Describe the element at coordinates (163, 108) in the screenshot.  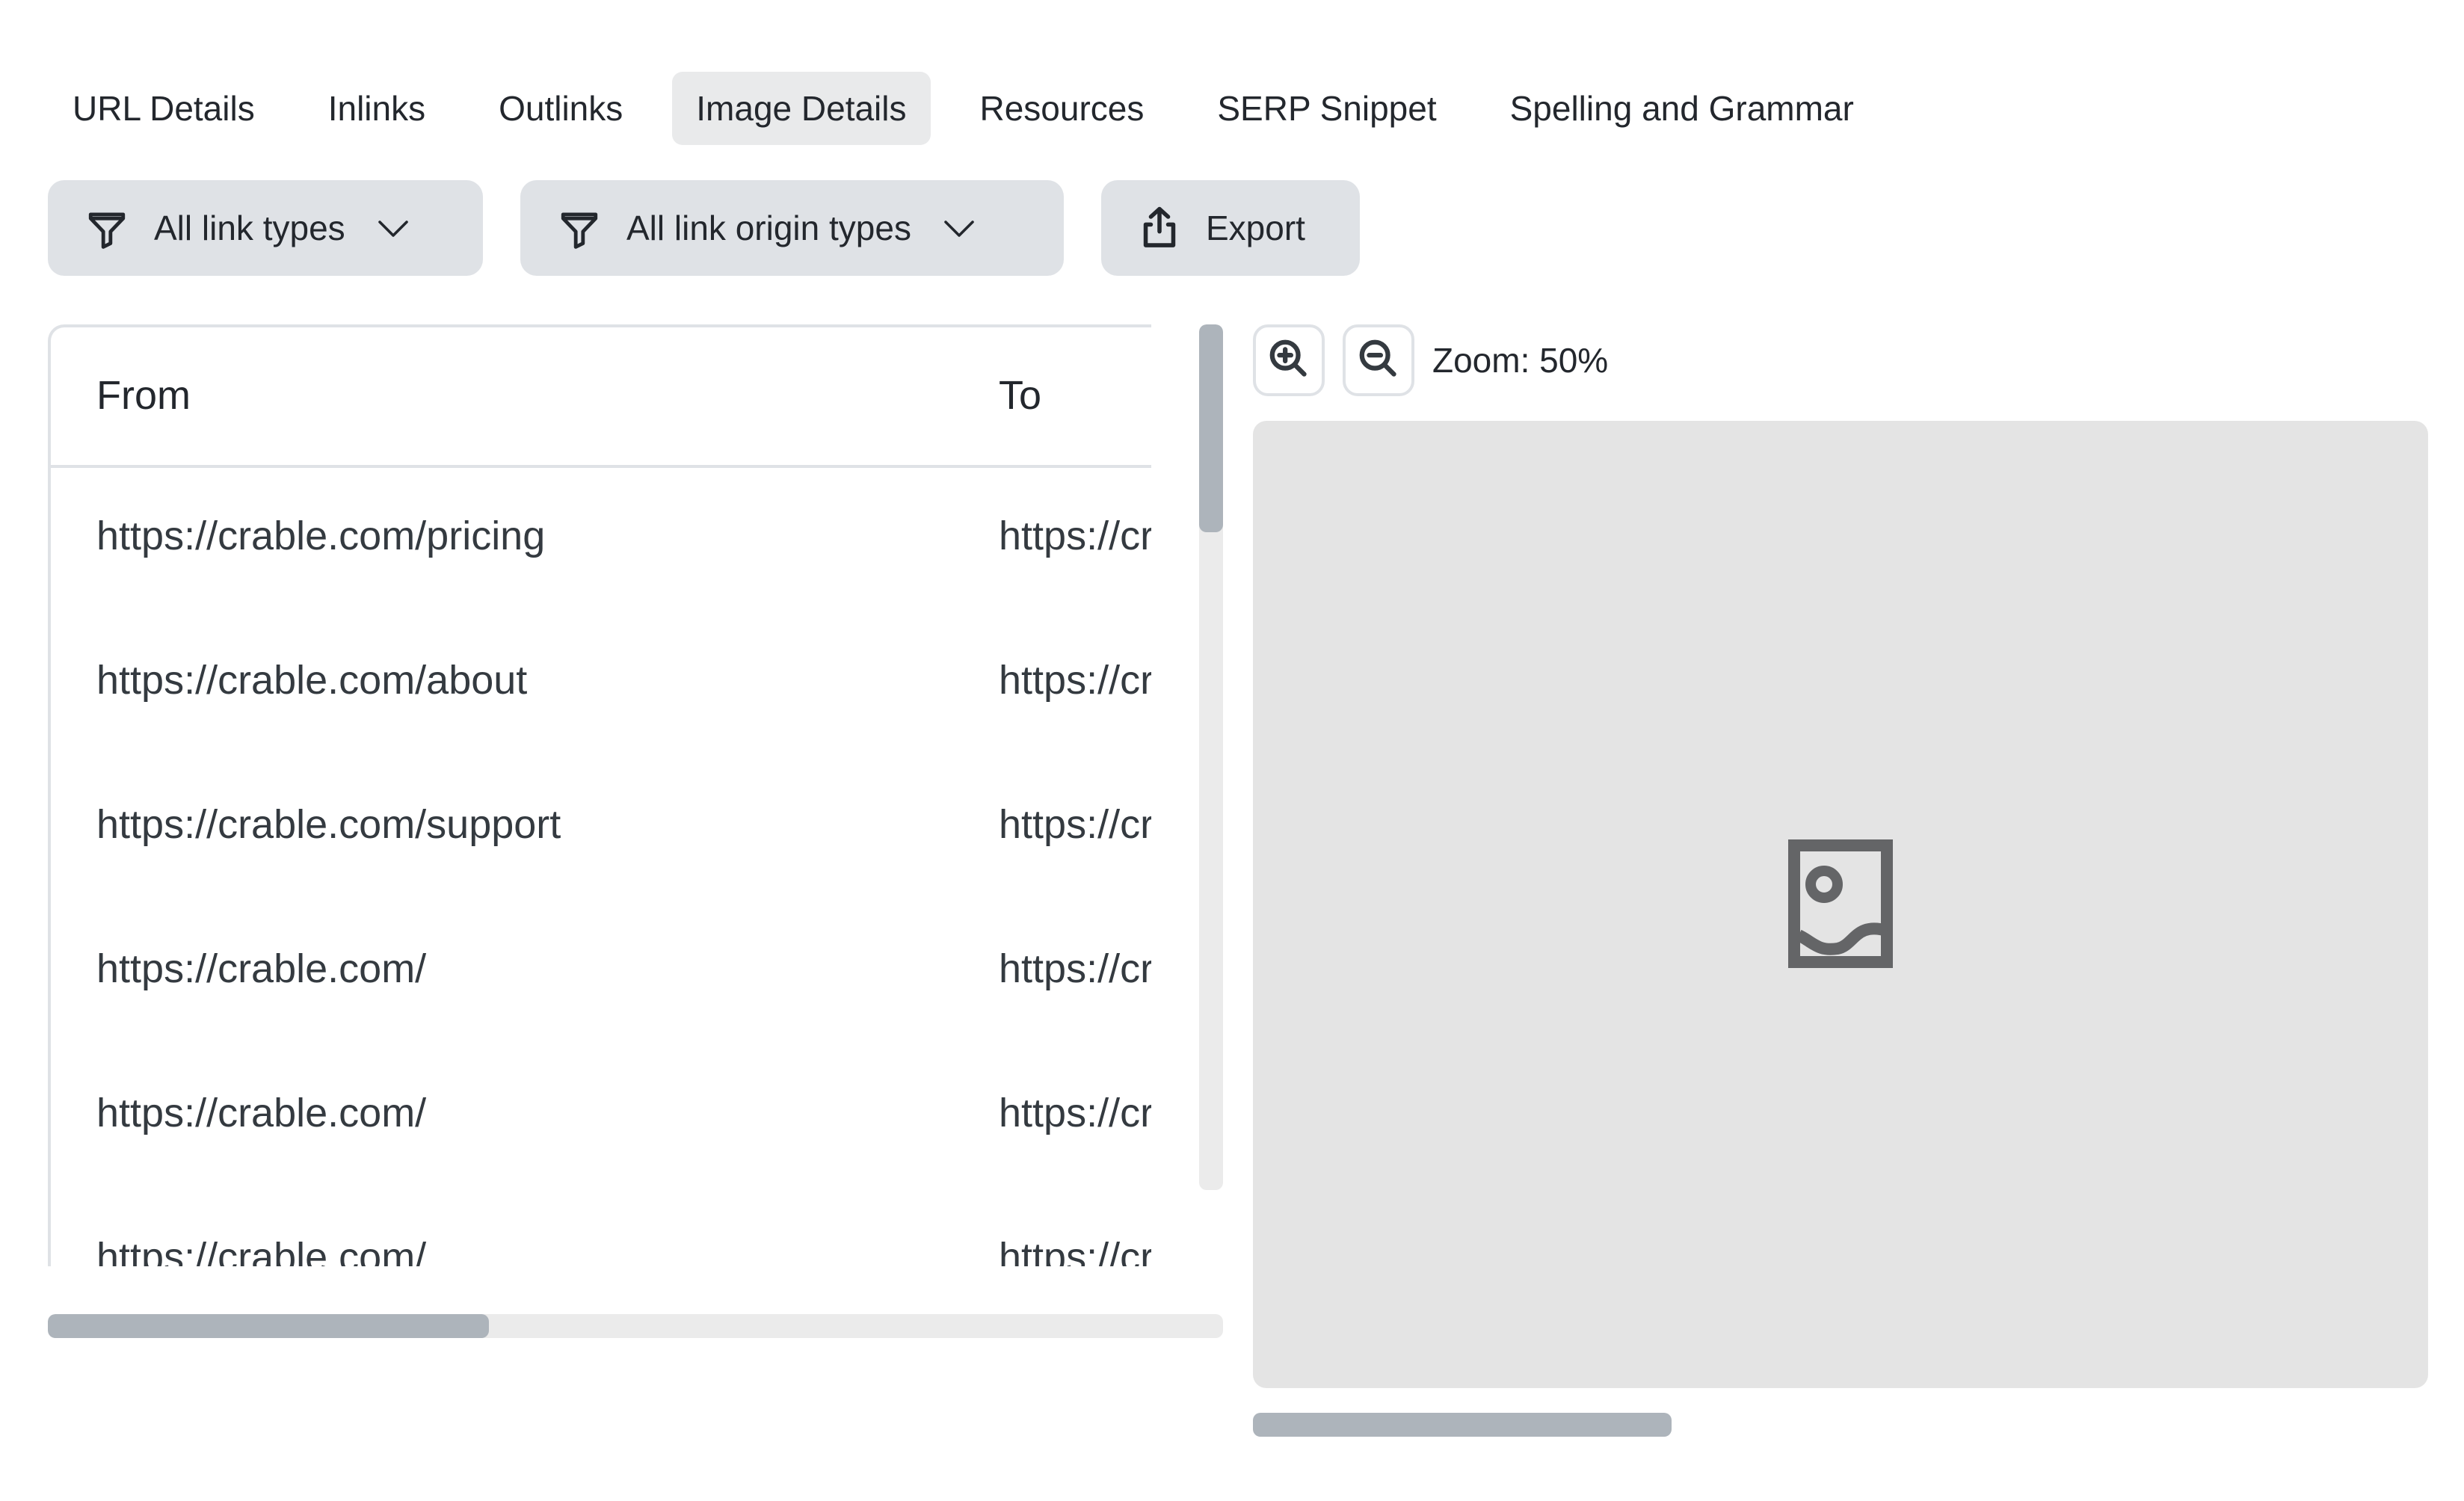
I see `tab-url-details: URL Details` at that location.